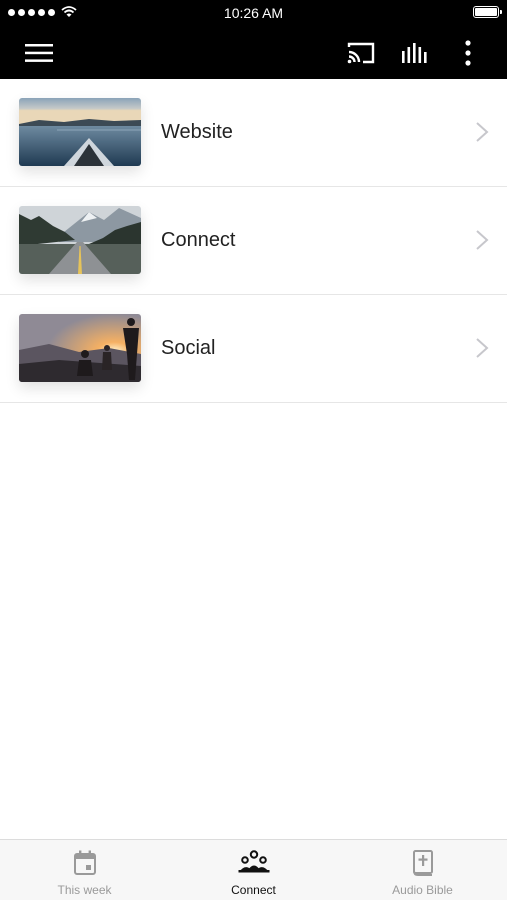  I want to click on status-time: 10:26 AM, so click(253, 13).